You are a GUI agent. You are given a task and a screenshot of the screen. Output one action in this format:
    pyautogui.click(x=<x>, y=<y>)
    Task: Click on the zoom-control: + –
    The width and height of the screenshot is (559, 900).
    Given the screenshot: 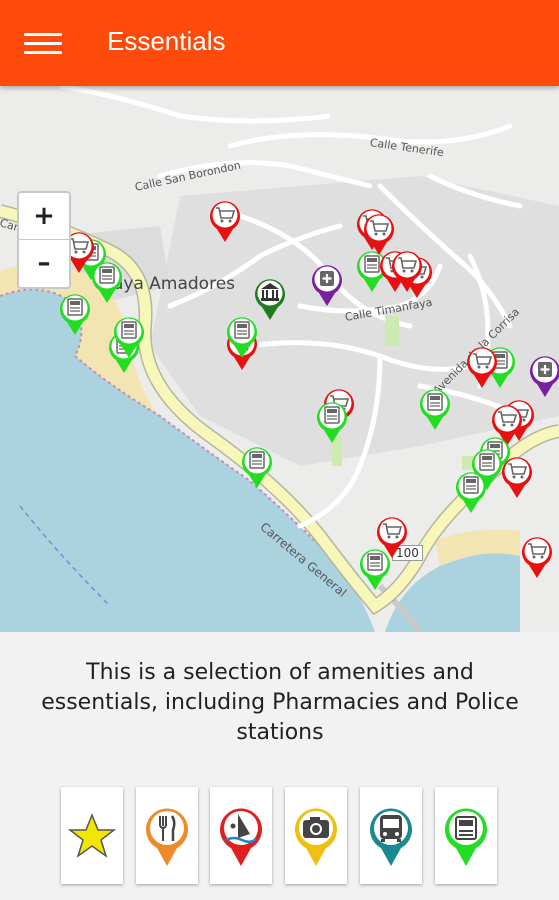 What is the action you would take?
    pyautogui.click(x=44, y=240)
    